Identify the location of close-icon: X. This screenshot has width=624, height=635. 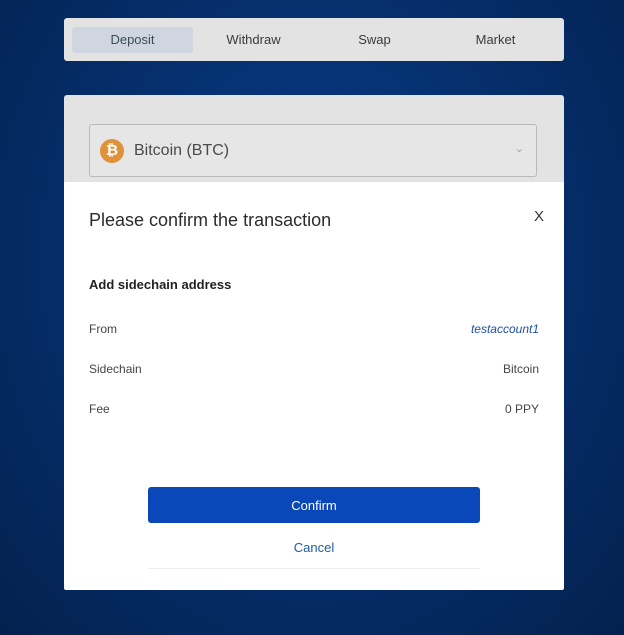
(539, 216).